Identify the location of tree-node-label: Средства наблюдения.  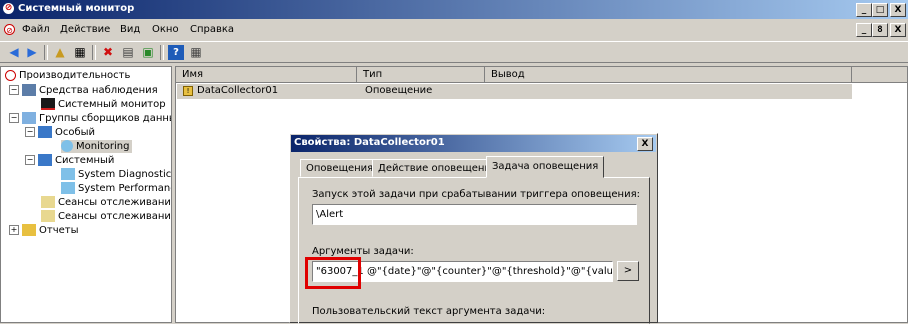
(98, 90).